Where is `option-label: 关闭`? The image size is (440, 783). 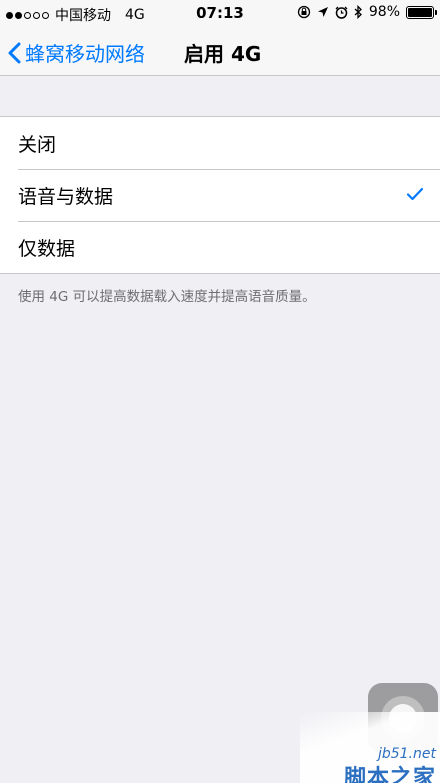
option-label: 关闭 is located at coordinates (37, 144).